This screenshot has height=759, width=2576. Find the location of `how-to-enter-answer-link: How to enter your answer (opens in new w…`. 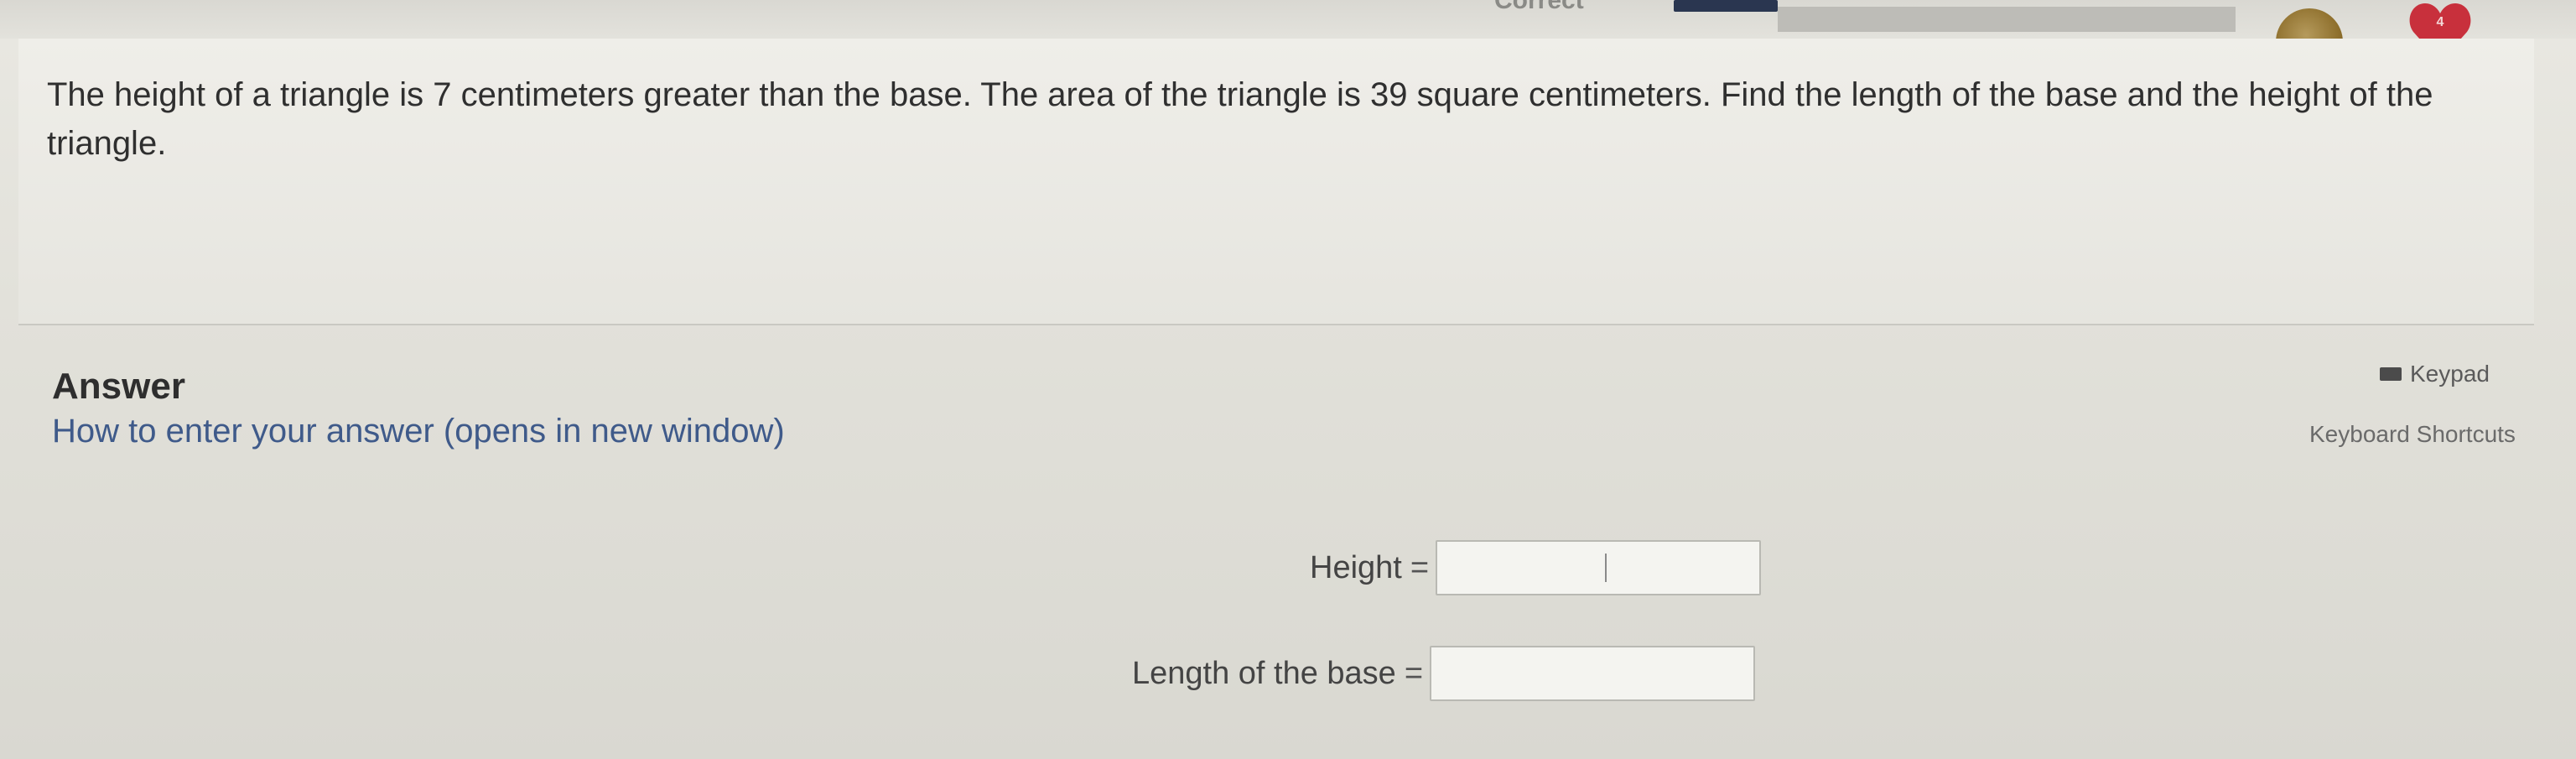

how-to-enter-answer-link: How to enter your answer (opens in new w… is located at coordinates (418, 431).